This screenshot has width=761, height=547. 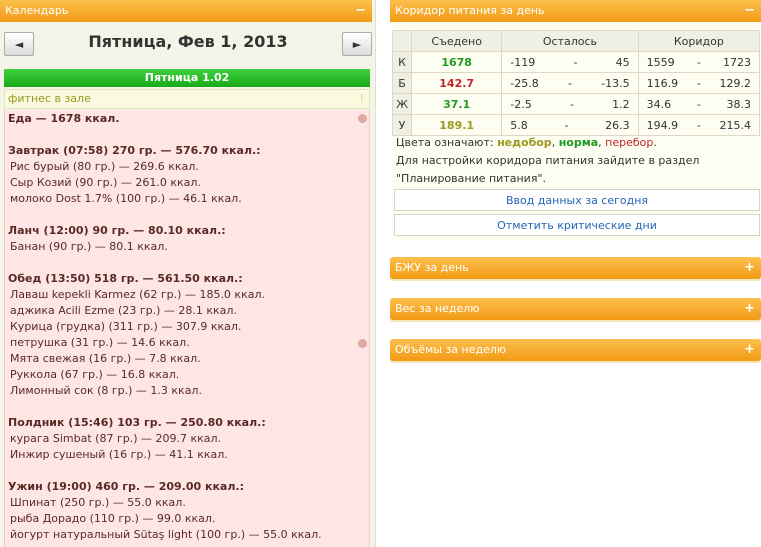 What do you see at coordinates (471, 178) in the screenshot?
I see `corridor-note-link: "Планирование питания".` at bounding box center [471, 178].